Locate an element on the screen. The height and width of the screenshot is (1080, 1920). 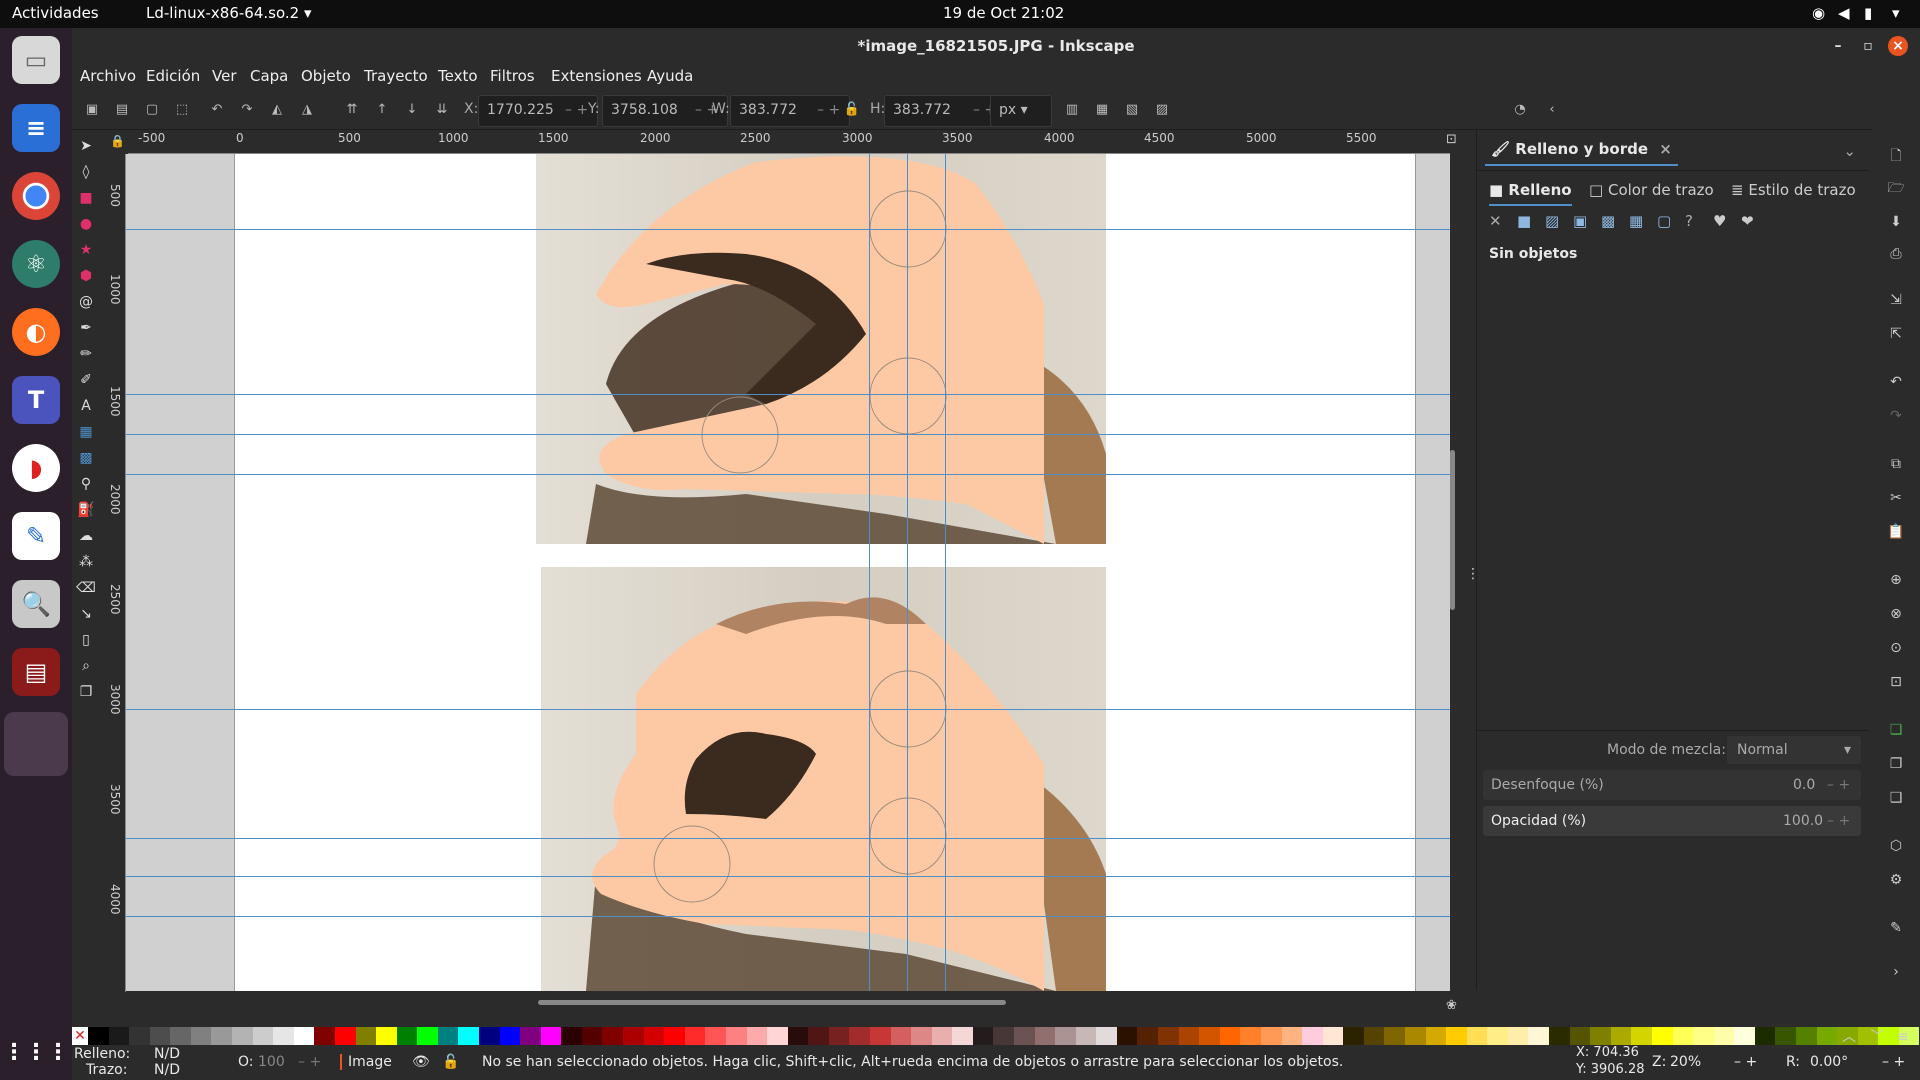
atom-icon: ⚛ is located at coordinates (36, 264).